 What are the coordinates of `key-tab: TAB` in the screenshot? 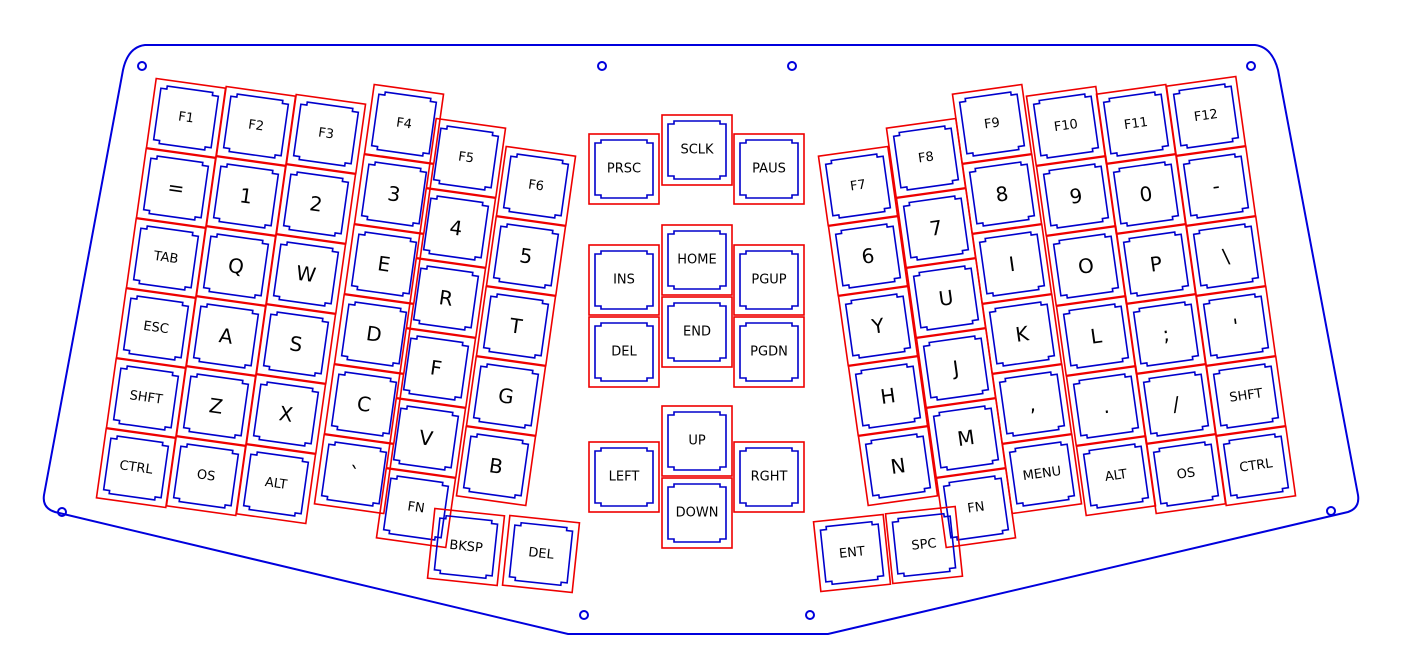 It's located at (166, 258).